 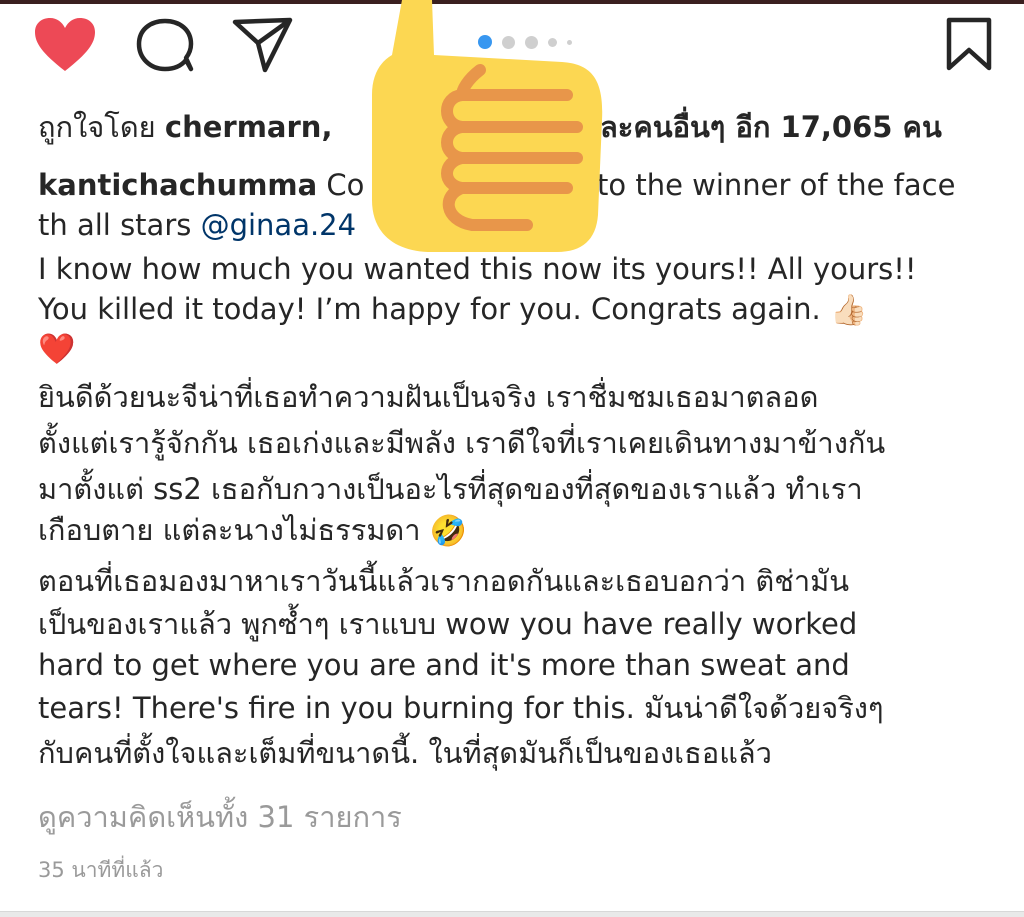 What do you see at coordinates (101, 870) in the screenshot?
I see `post-timestamp: 35 นาทีที่แล้ว` at bounding box center [101, 870].